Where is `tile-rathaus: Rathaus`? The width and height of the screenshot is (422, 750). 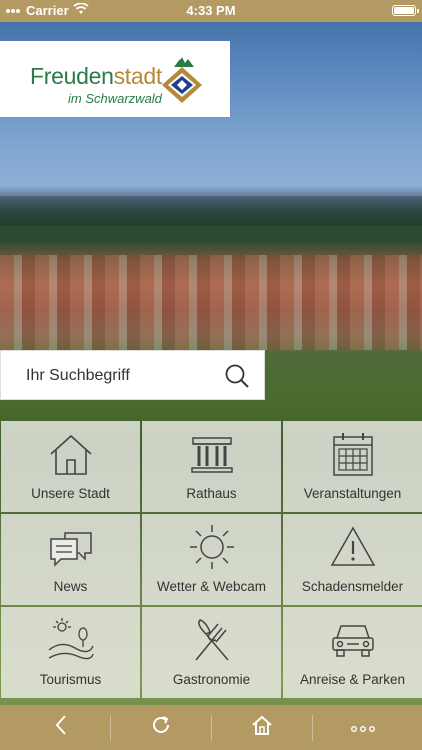 tile-rathaus: Rathaus is located at coordinates (211, 466).